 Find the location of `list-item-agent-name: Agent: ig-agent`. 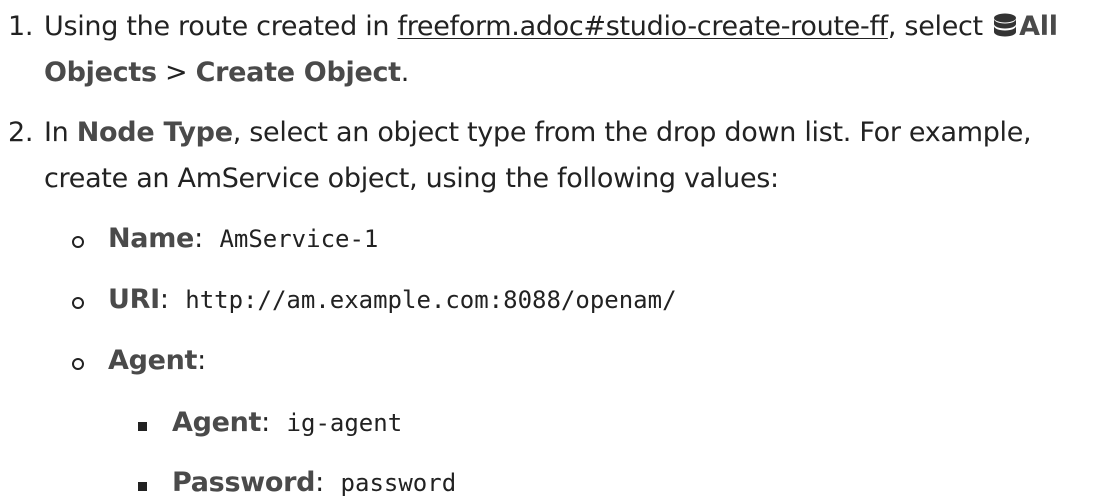

list-item-agent-name: Agent: ig-agent is located at coordinates (287, 422).